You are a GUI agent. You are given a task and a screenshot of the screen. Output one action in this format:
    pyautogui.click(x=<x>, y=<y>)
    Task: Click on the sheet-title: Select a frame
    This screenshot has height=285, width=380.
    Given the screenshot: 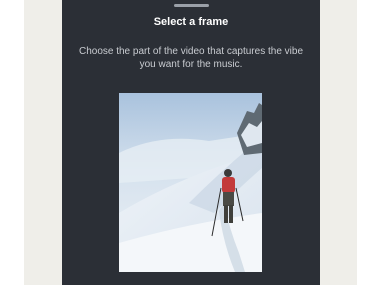 What is the action you would take?
    pyautogui.click(x=191, y=22)
    